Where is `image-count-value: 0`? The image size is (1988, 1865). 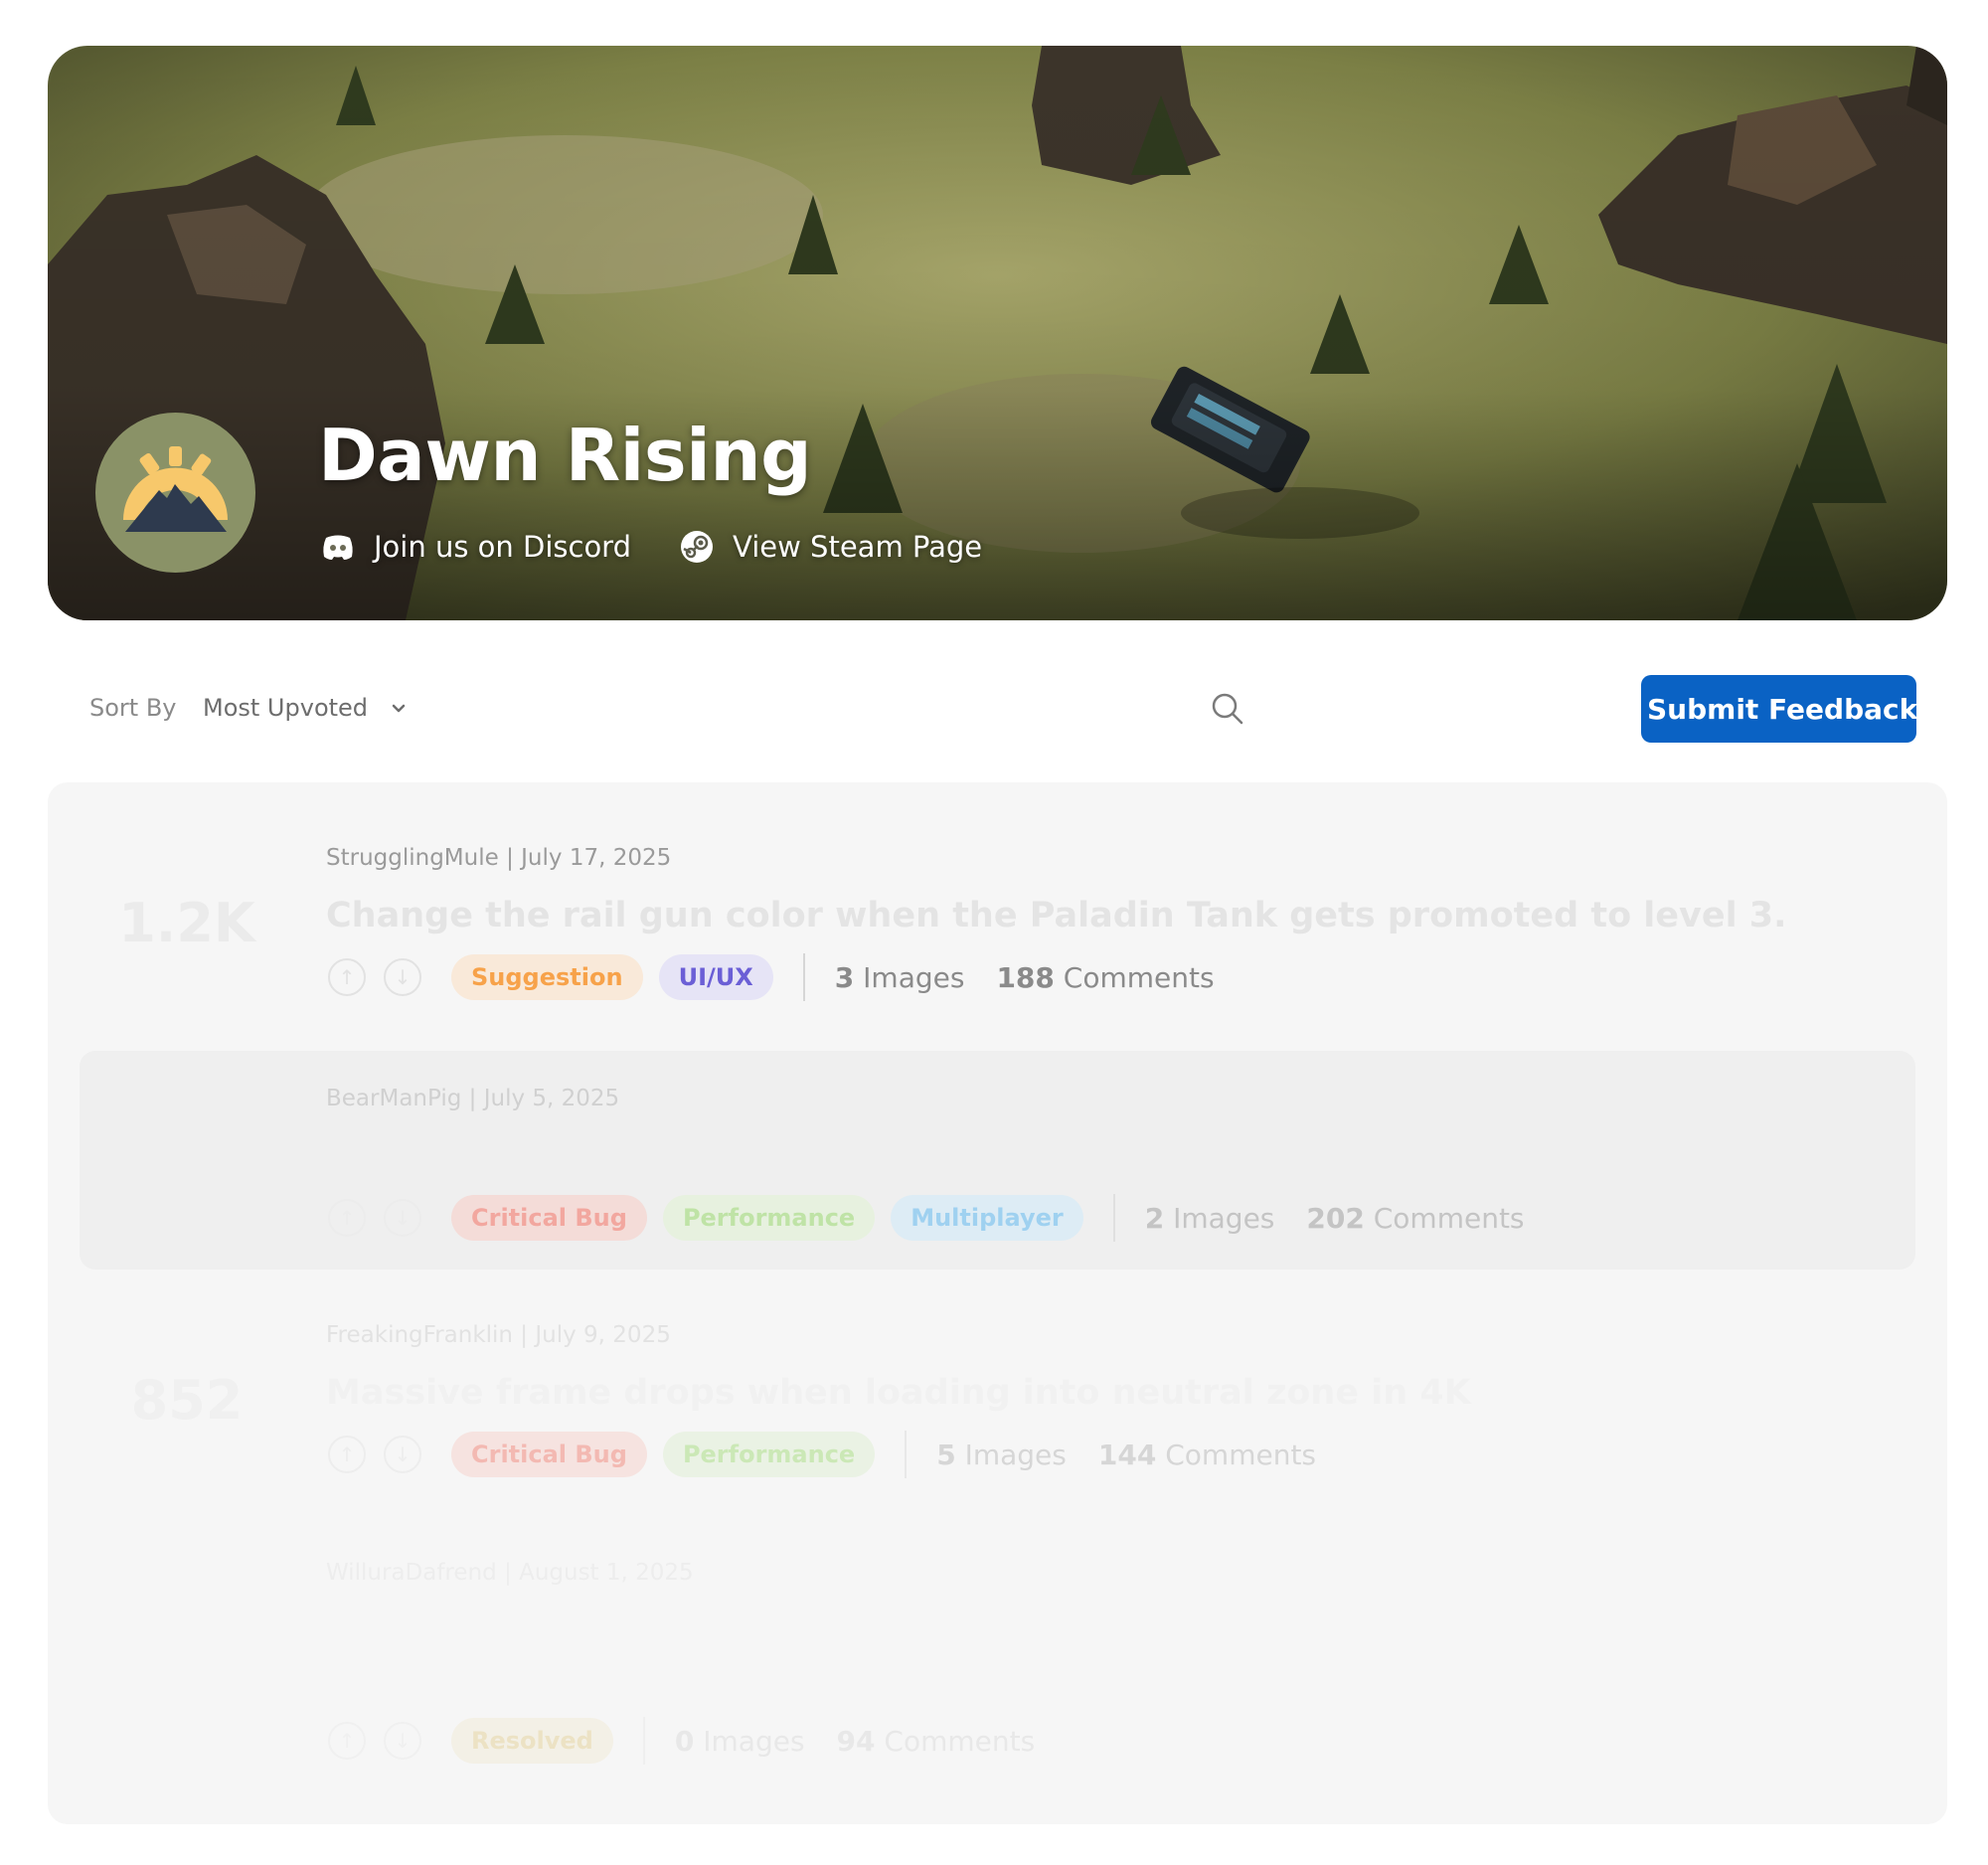
image-count-value: 0 is located at coordinates (684, 1741).